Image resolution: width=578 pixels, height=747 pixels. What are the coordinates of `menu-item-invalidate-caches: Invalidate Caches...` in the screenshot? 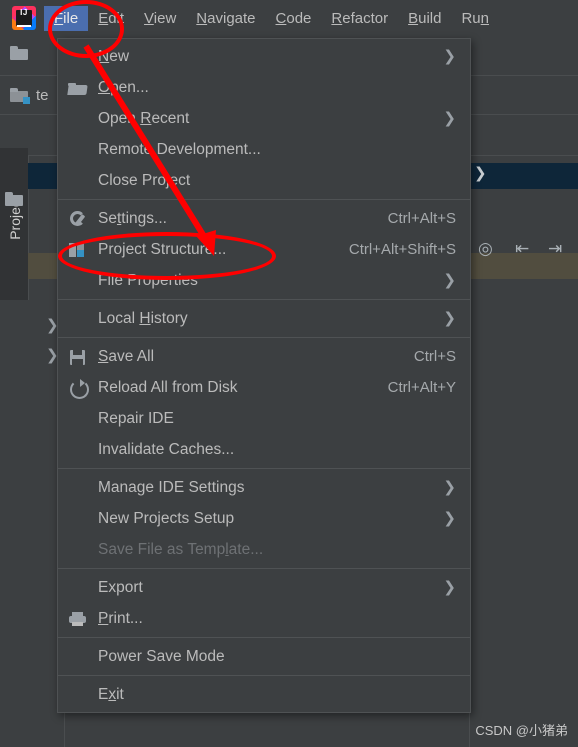 It's located at (264, 449).